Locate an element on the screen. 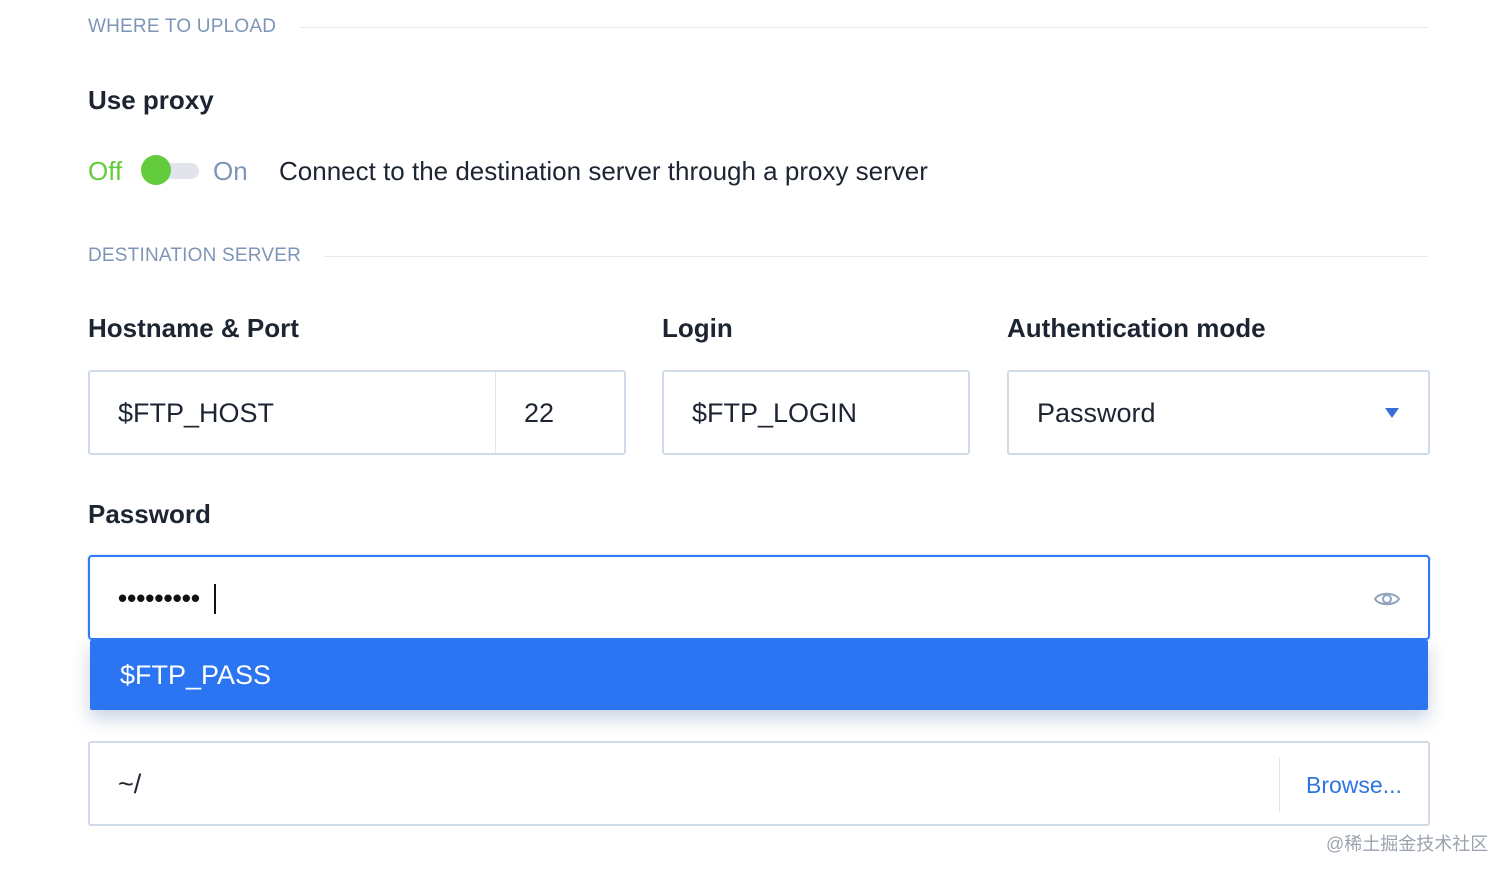 The width and height of the screenshot is (1512, 878). toggle-on-label: On is located at coordinates (230, 171).